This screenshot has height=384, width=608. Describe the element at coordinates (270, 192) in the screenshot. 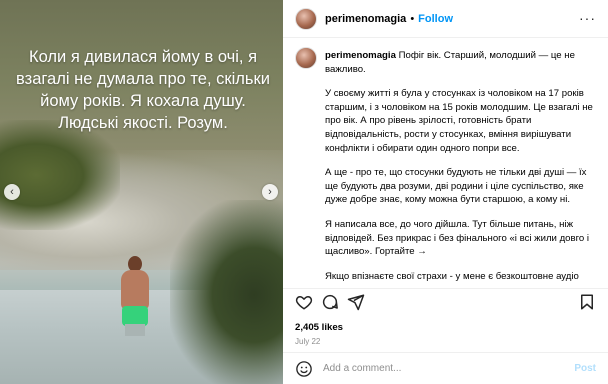

I see `chevron-right-icon: ›` at that location.